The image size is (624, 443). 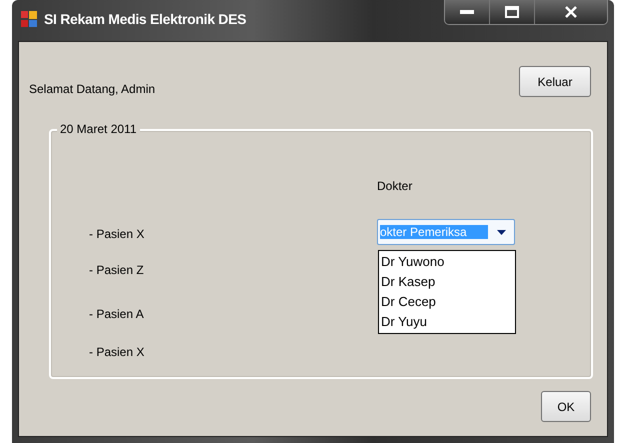 What do you see at coordinates (555, 81) in the screenshot?
I see `logout-button: Keluar` at bounding box center [555, 81].